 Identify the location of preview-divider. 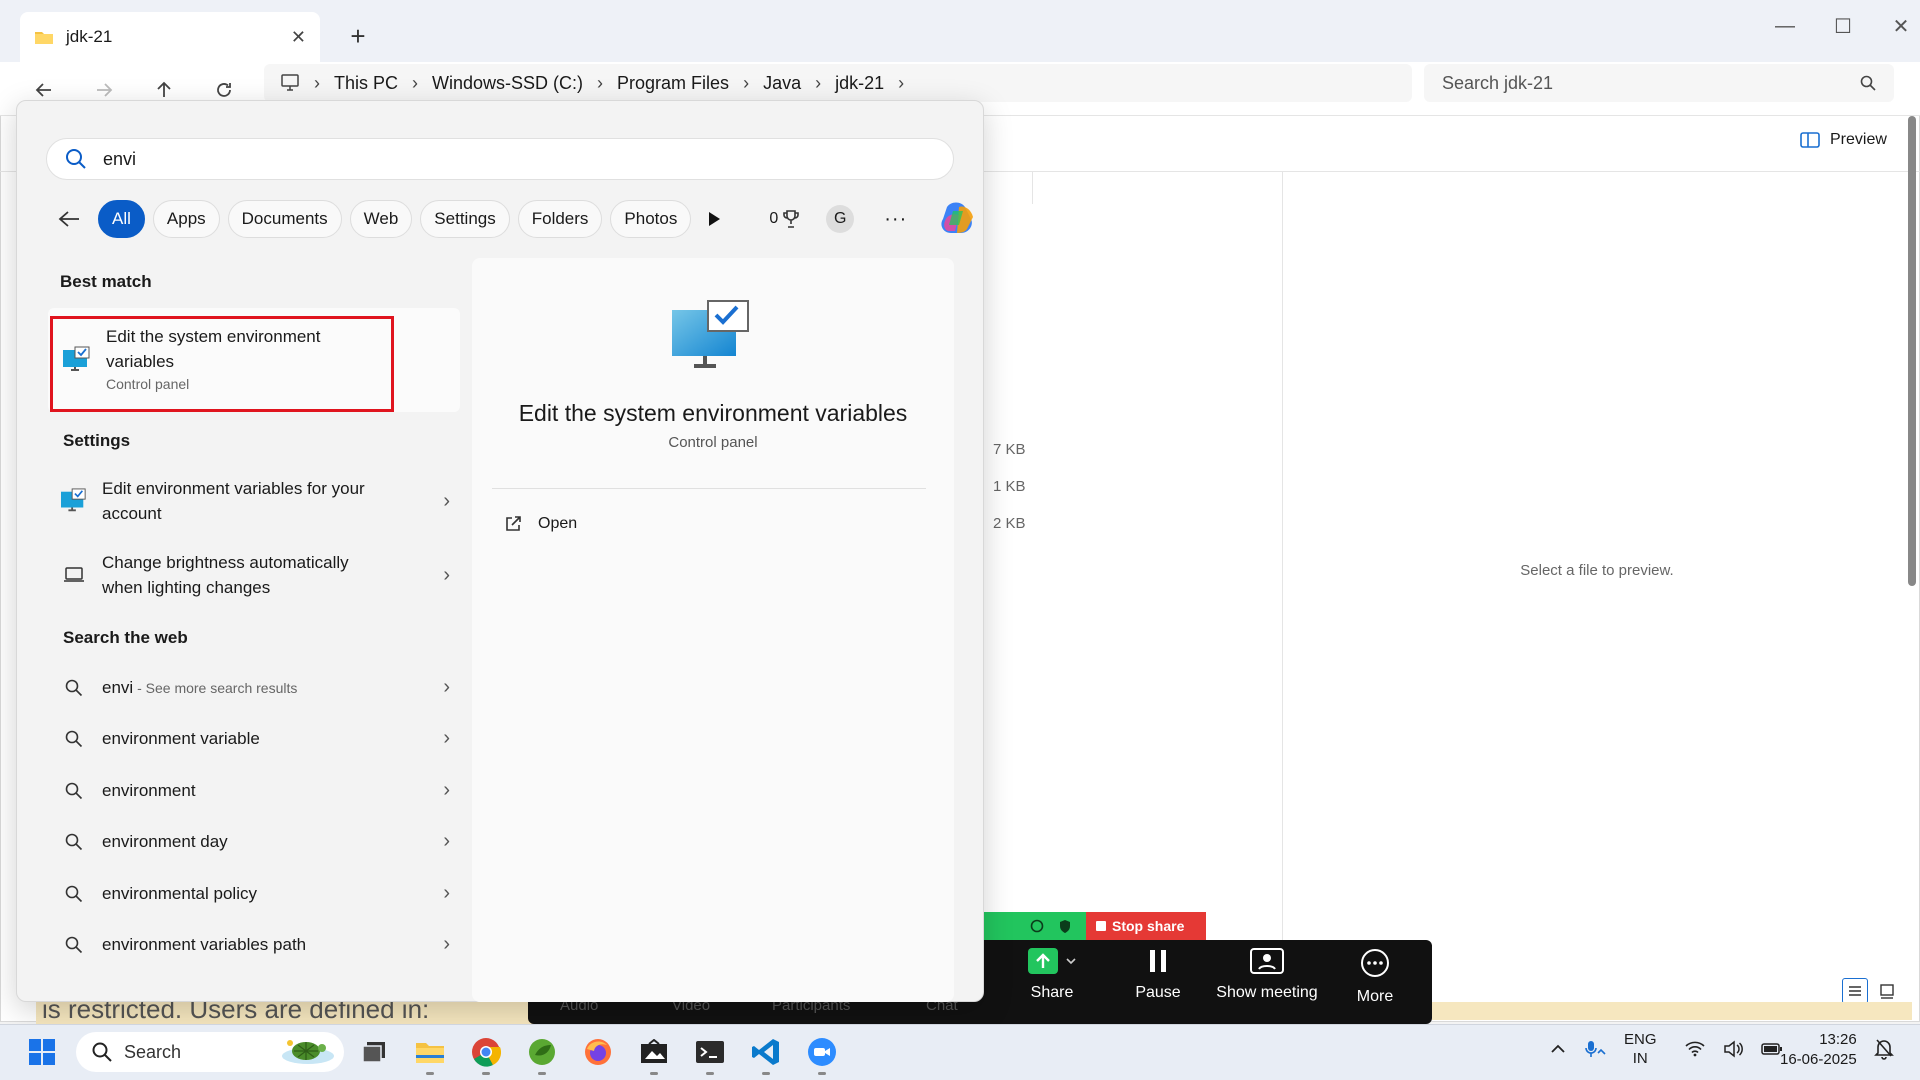
(709, 488).